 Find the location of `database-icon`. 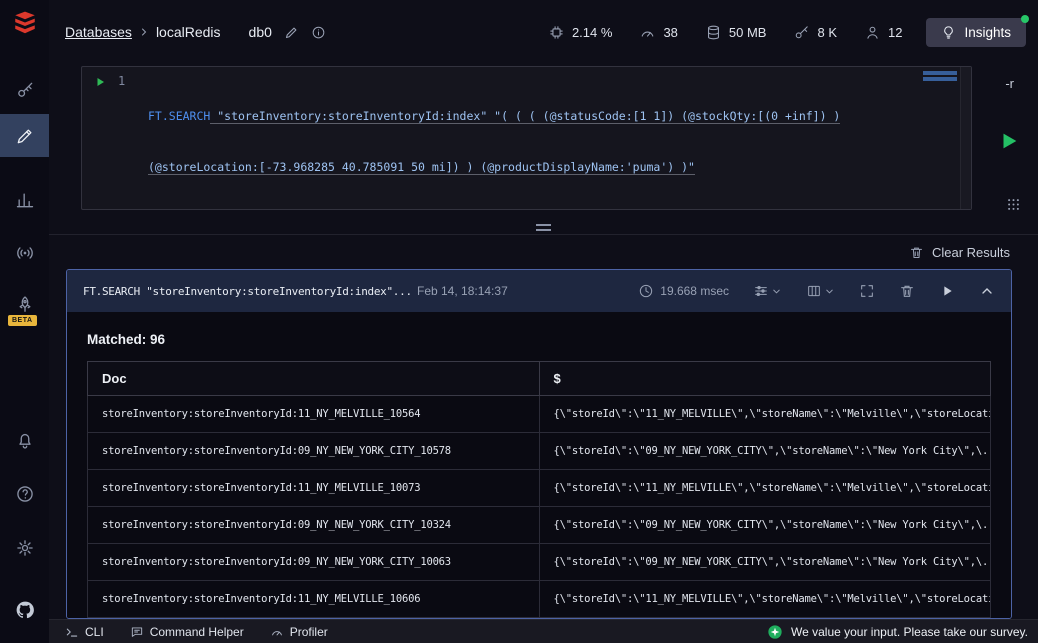

database-icon is located at coordinates (713, 32).